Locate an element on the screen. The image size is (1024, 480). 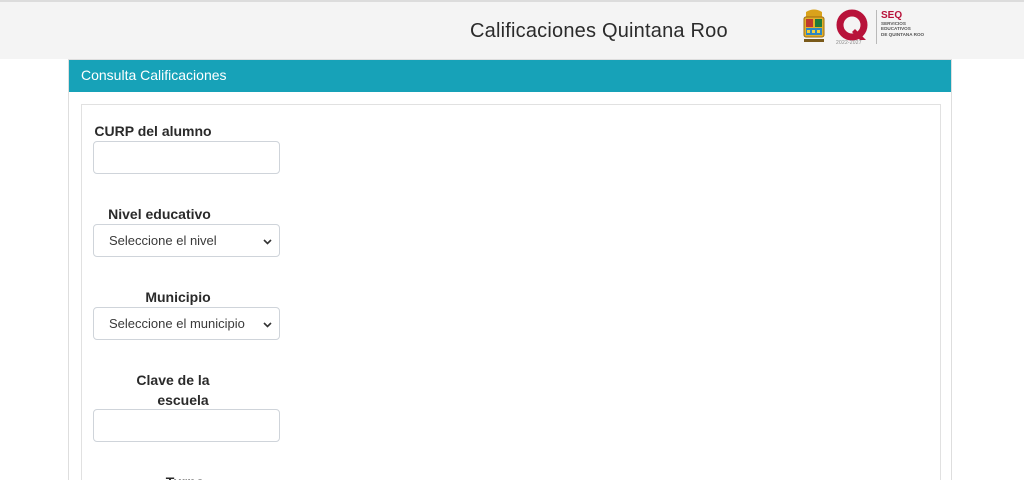
nivel-select: Seleccione el nivel is located at coordinates (186, 240).